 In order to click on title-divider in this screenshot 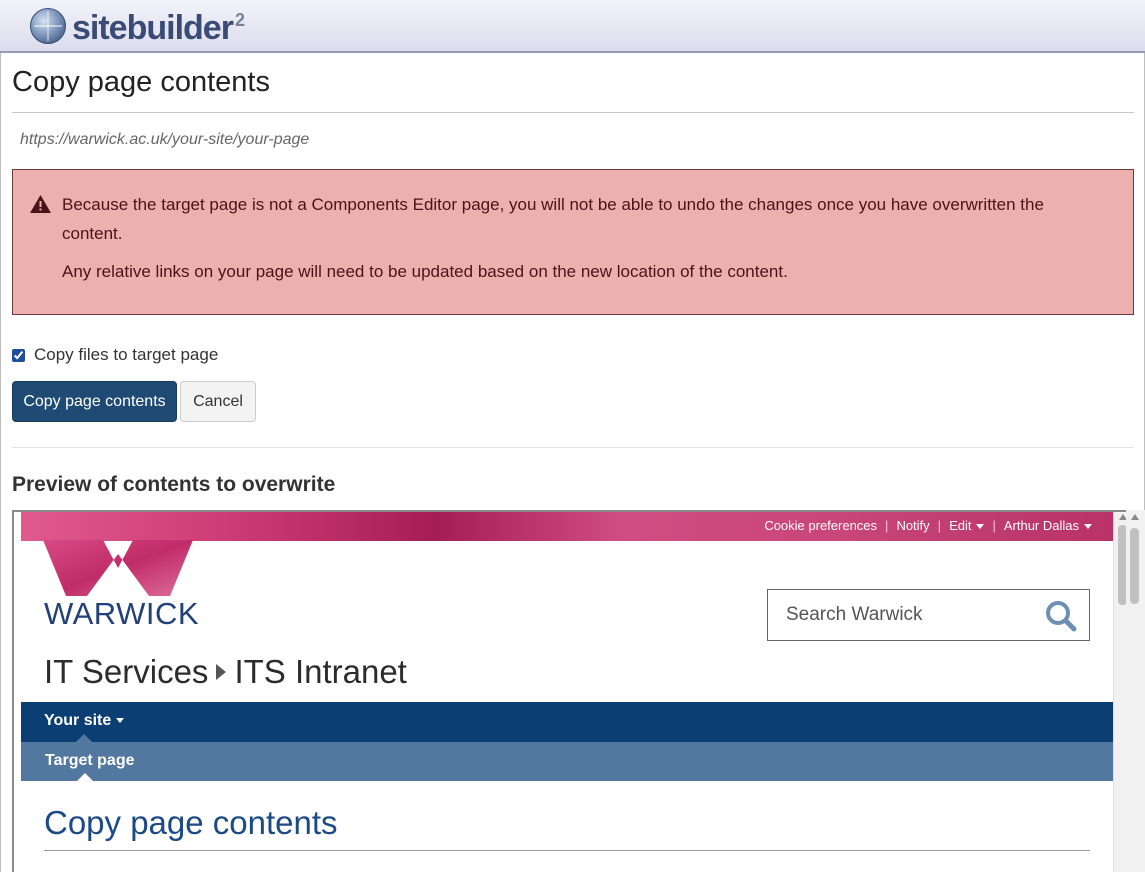, I will do `click(573, 112)`.